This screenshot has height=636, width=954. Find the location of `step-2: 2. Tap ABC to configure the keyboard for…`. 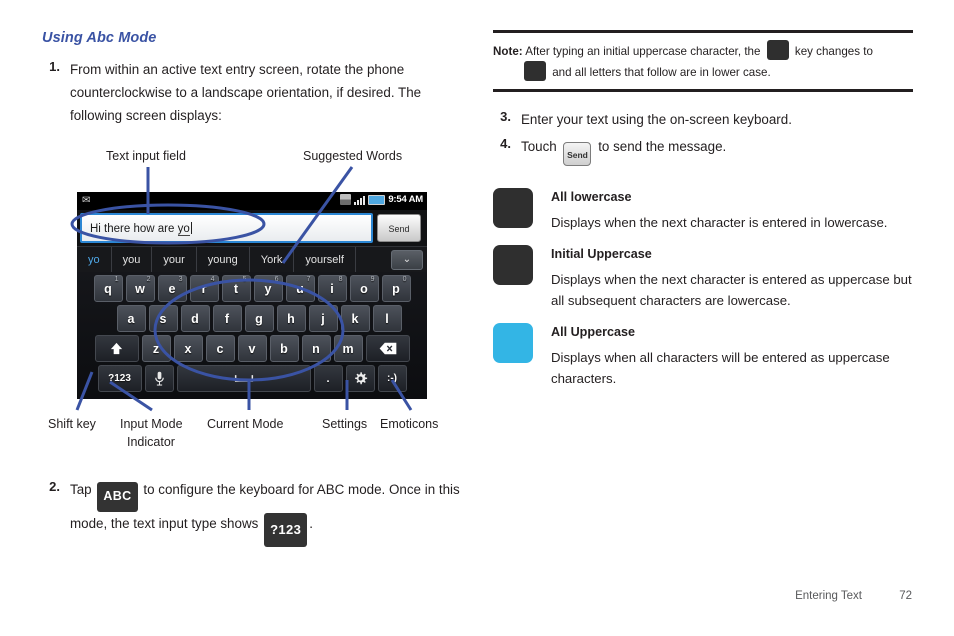

step-2: 2. Tap ABC to configure the keyboard for… is located at coordinates (252, 513).